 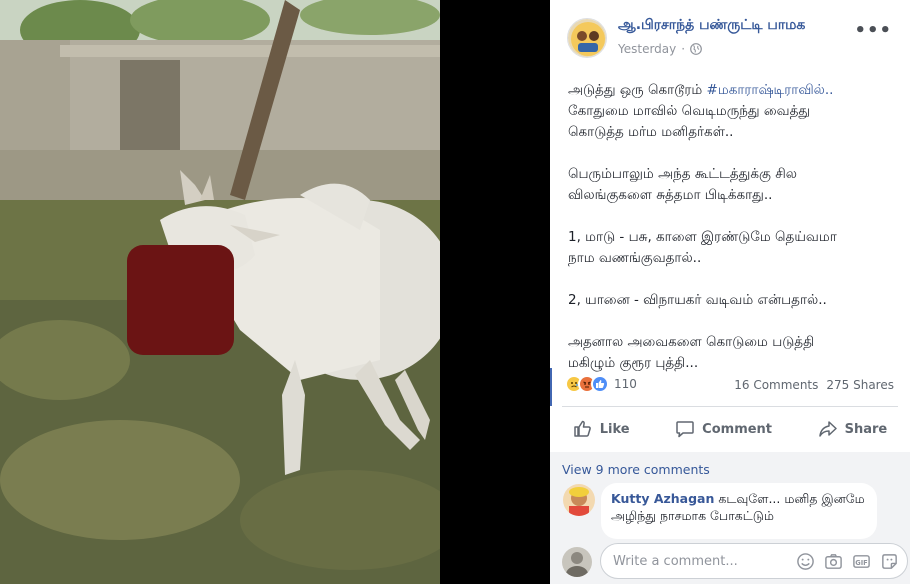 What do you see at coordinates (833, 561) in the screenshot?
I see `camera-icon` at bounding box center [833, 561].